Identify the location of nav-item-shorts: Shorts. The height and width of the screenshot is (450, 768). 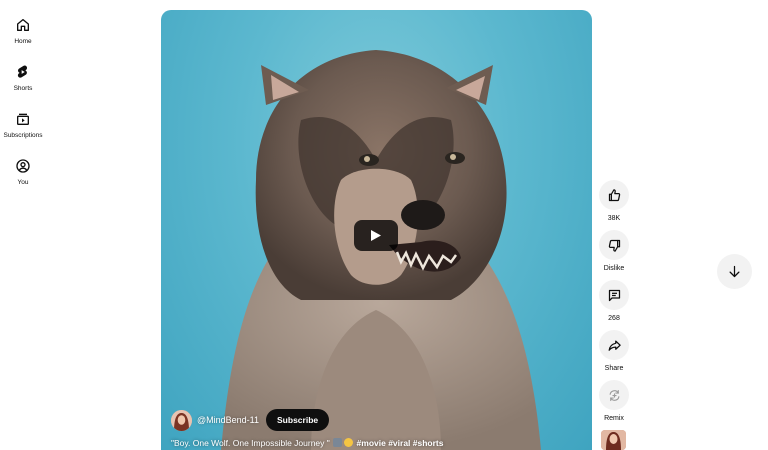
(23, 78).